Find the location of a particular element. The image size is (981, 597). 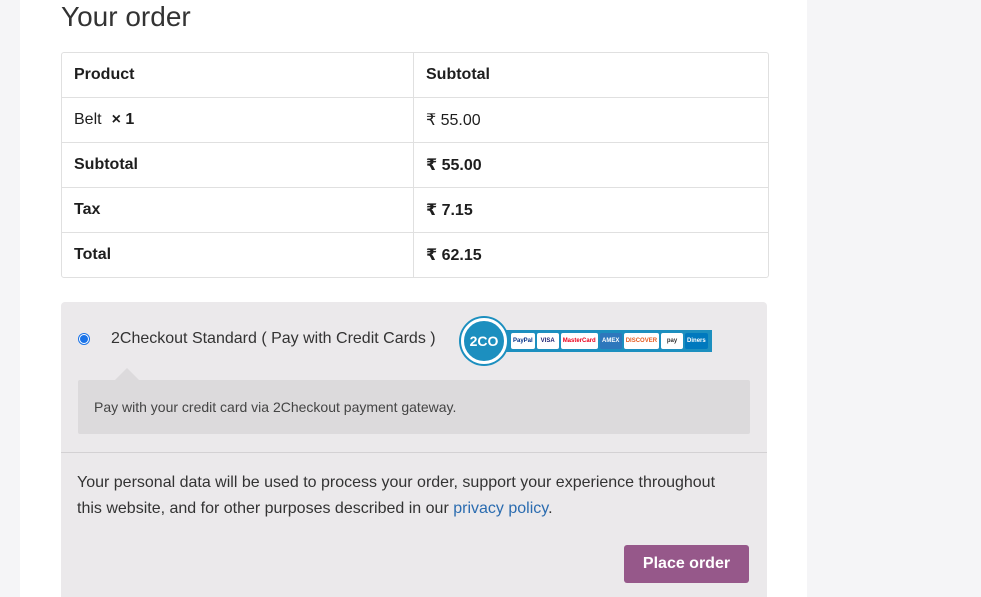

place-order-button: Place order is located at coordinates (686, 564).